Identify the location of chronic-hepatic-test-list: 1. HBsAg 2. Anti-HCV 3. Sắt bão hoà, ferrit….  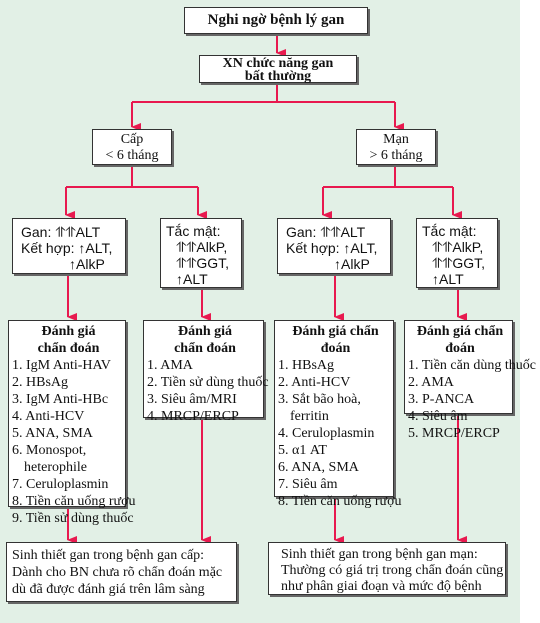
(340, 433).